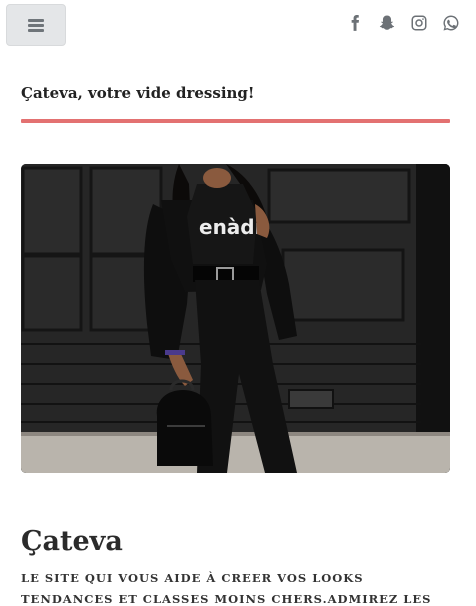  Describe the element at coordinates (238, 26) in the screenshot. I see `top-bar` at that location.